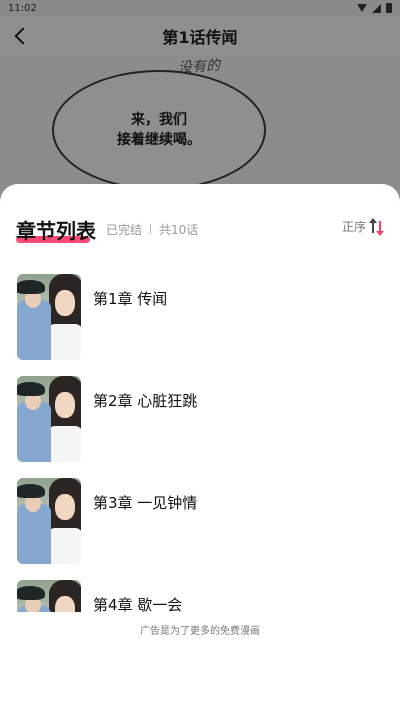  I want to click on chapter-title: 第4章 歇一会, so click(138, 604).